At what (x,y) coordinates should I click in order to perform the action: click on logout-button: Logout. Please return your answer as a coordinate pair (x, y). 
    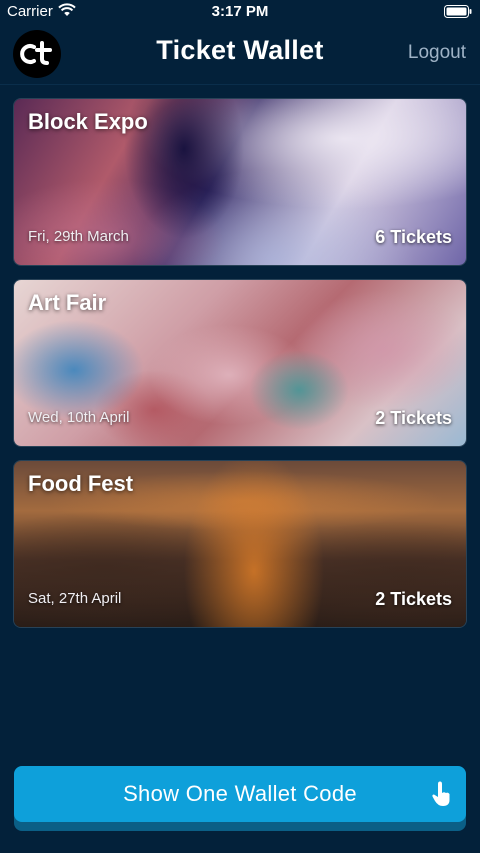
    Looking at the image, I should click on (437, 53).